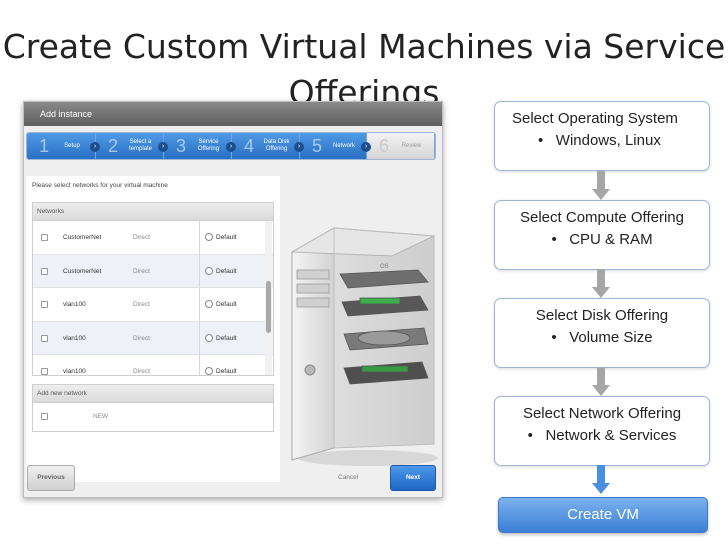 Image resolution: width=728 pixels, height=546 pixels. I want to click on flow-step-bullet: • CPU & RAM, so click(602, 240).